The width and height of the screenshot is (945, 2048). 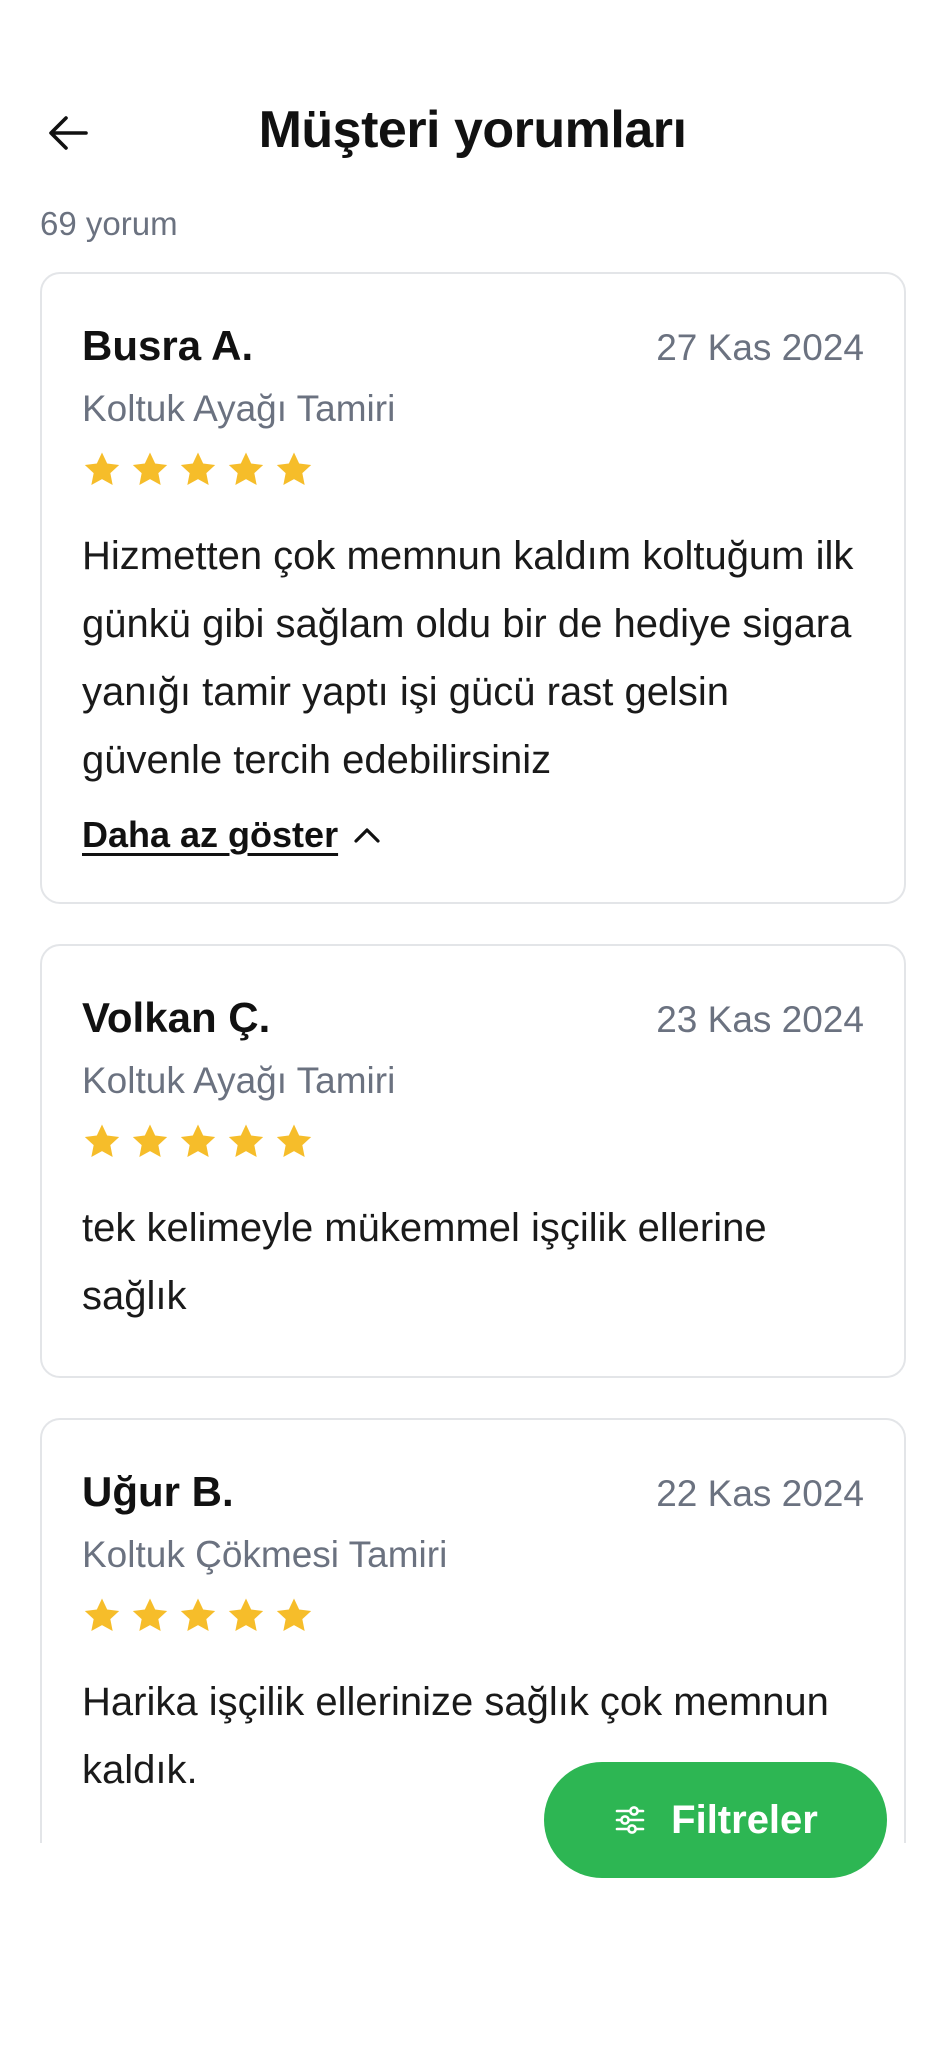 I want to click on review-date: 22 Kas 2024, so click(x=760, y=1493).